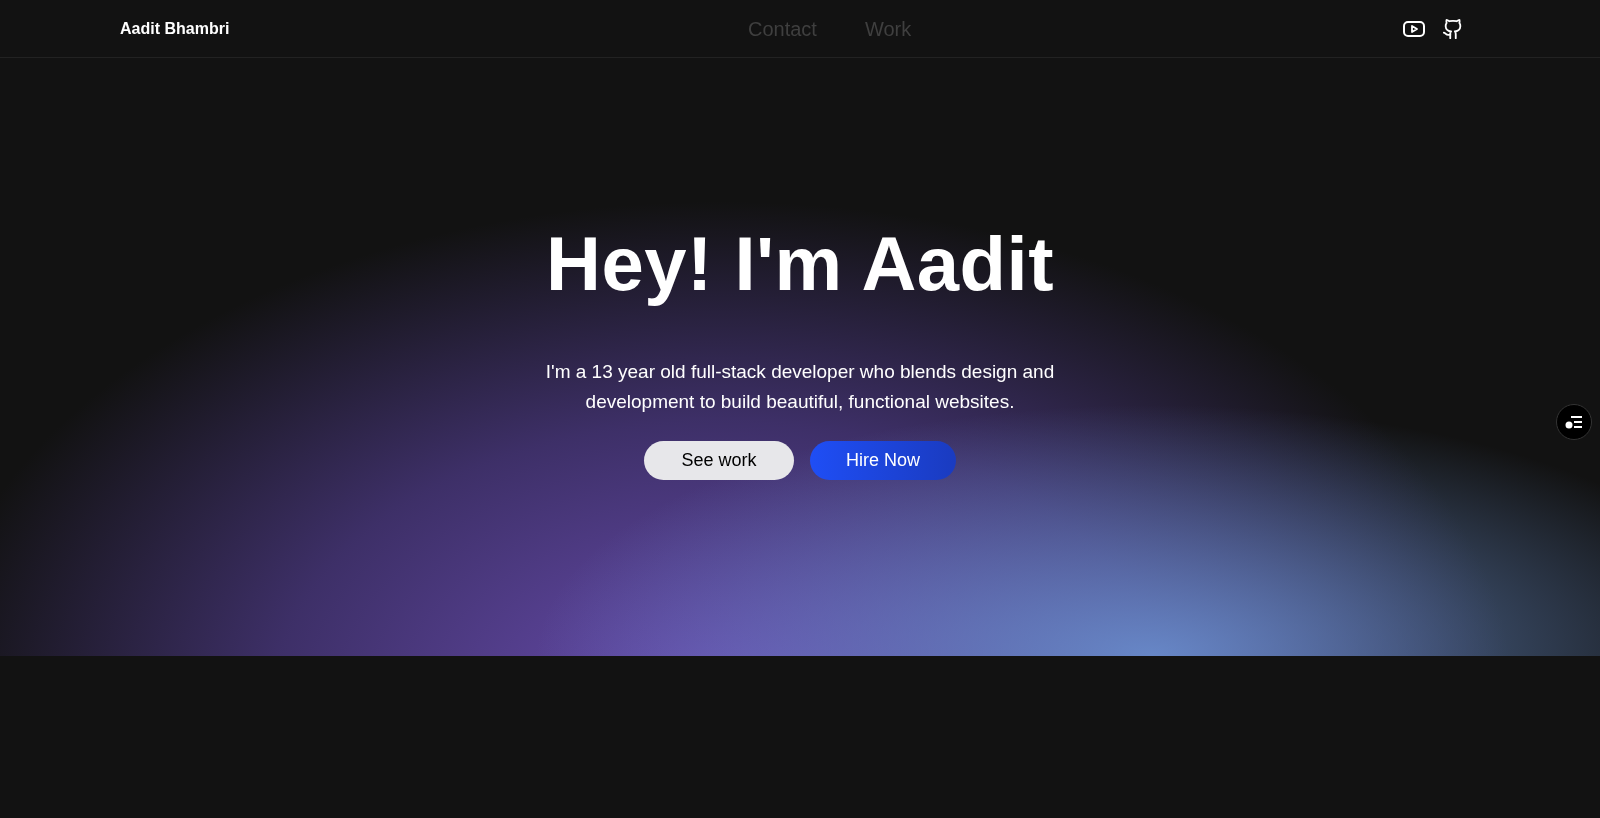 The width and height of the screenshot is (1600, 818). What do you see at coordinates (800, 264) in the screenshot?
I see `hero-heading: Hey! I'm Aadit` at bounding box center [800, 264].